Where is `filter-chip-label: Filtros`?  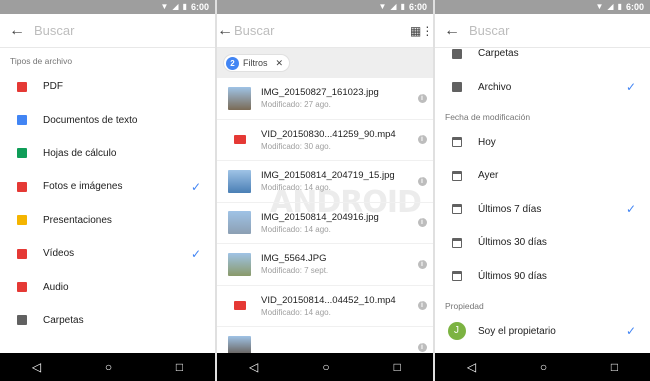
filter-chip-label: Filtros is located at coordinates (255, 63).